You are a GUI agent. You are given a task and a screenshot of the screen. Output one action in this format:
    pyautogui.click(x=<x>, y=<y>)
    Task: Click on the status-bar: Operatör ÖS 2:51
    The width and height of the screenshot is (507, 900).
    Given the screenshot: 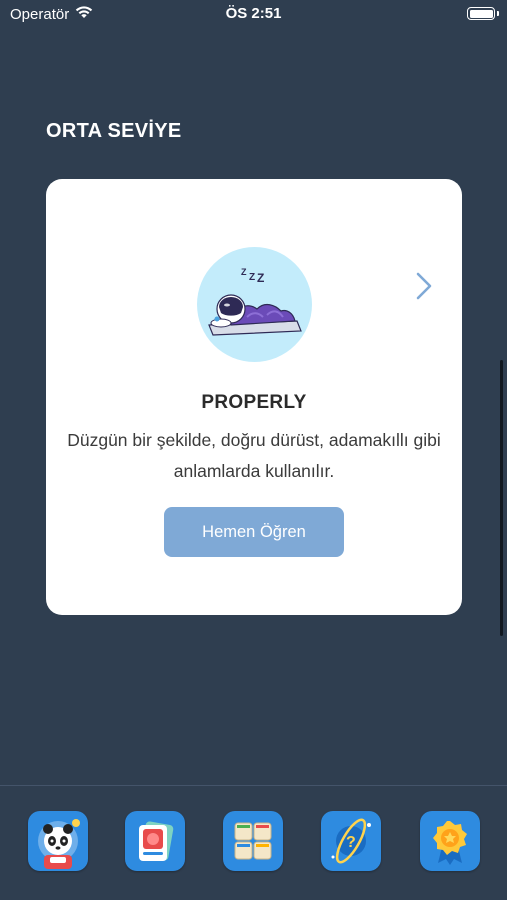 What is the action you would take?
    pyautogui.click(x=253, y=14)
    